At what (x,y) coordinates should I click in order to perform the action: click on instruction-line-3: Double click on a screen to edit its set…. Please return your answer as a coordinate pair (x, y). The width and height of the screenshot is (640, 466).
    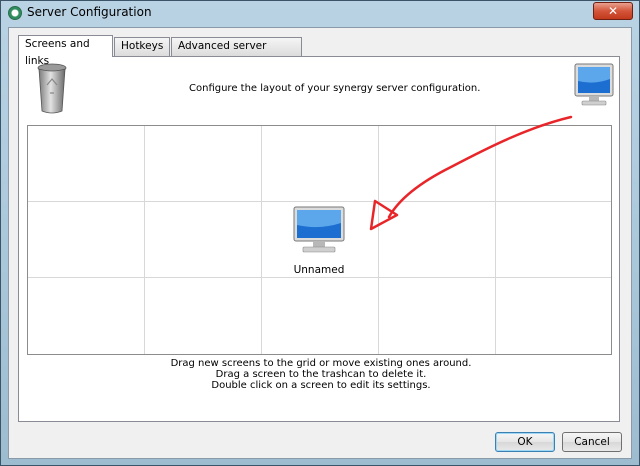
    Looking at the image, I should click on (321, 385).